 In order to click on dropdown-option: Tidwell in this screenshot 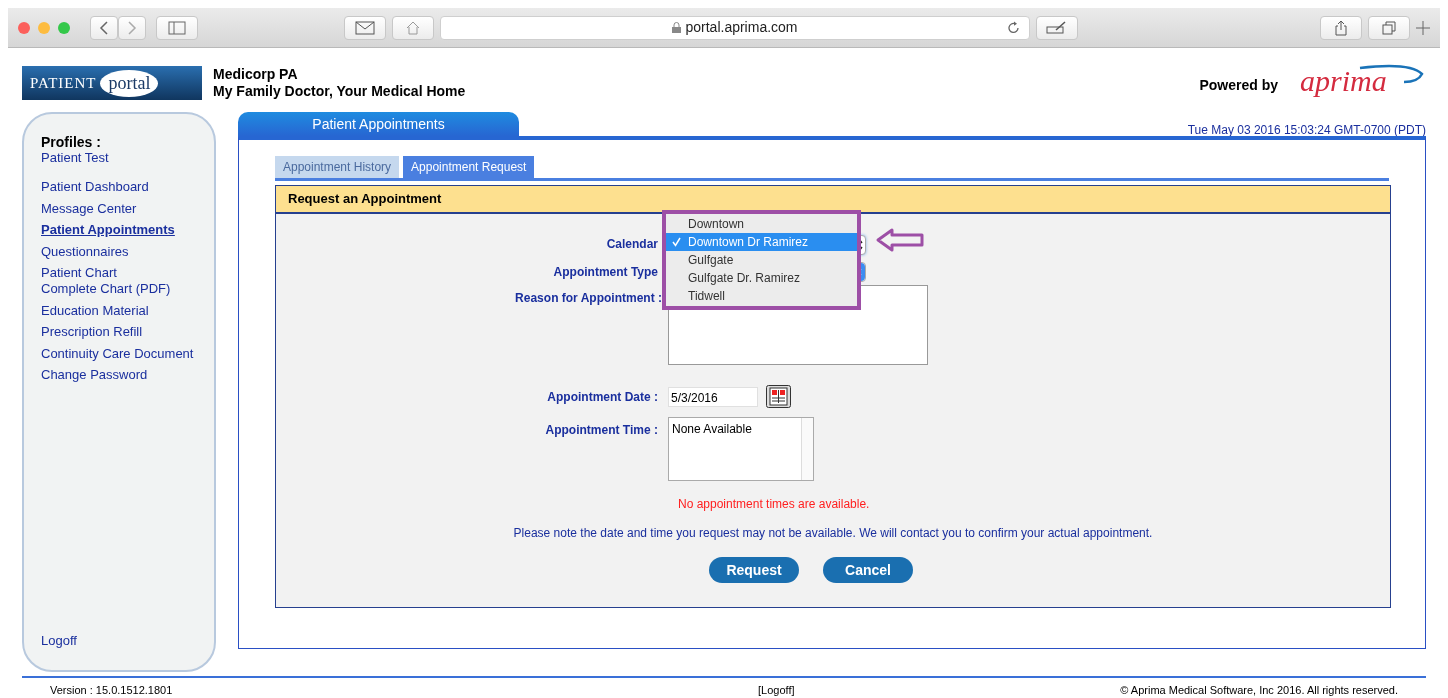, I will do `click(761, 296)`.